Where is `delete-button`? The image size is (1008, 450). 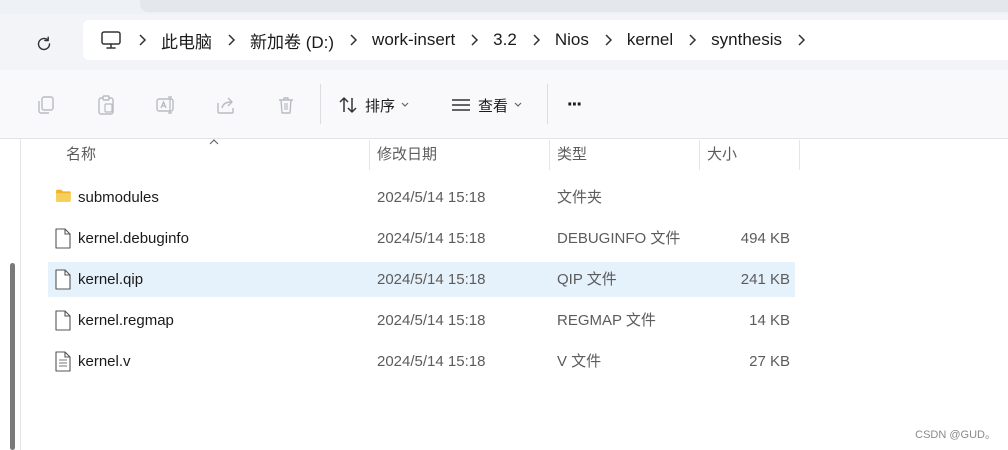
delete-button is located at coordinates (286, 105).